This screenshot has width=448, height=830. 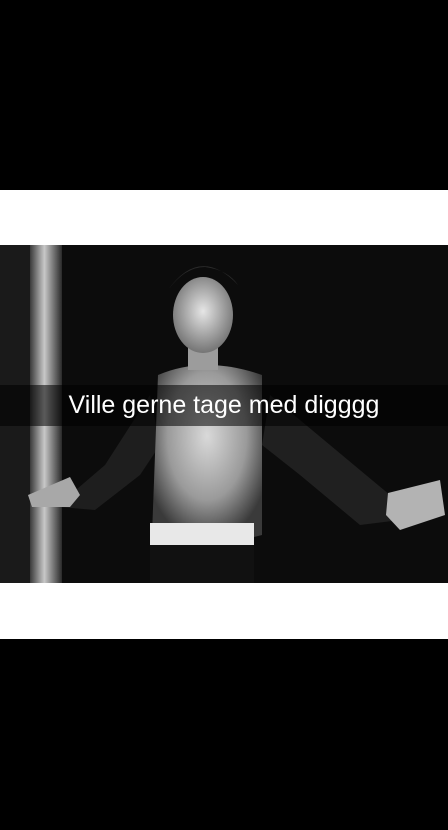 I want to click on caption-text: Ville gerne tage med digggg, so click(x=224, y=405).